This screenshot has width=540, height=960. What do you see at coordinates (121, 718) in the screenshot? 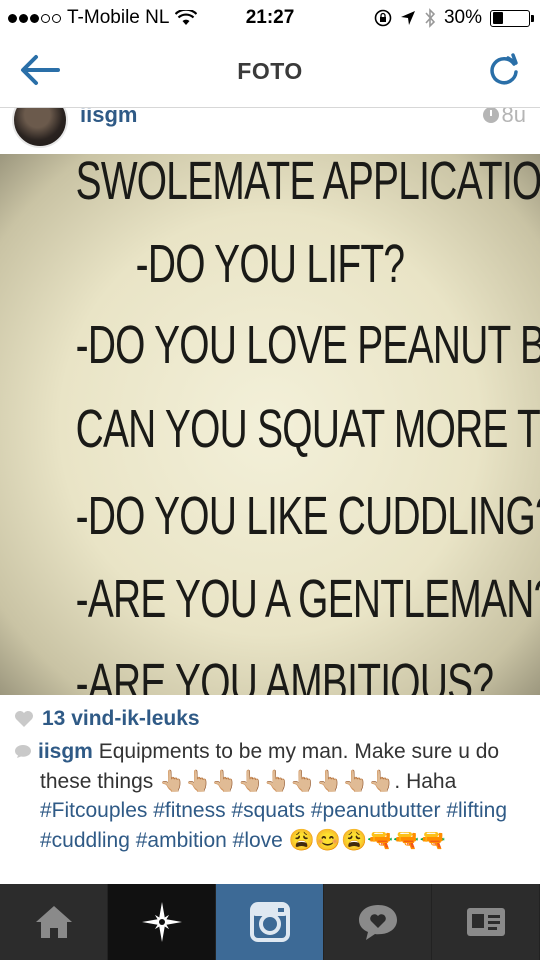
I see `likes-count: 13 vind-ik-leuks` at bounding box center [121, 718].